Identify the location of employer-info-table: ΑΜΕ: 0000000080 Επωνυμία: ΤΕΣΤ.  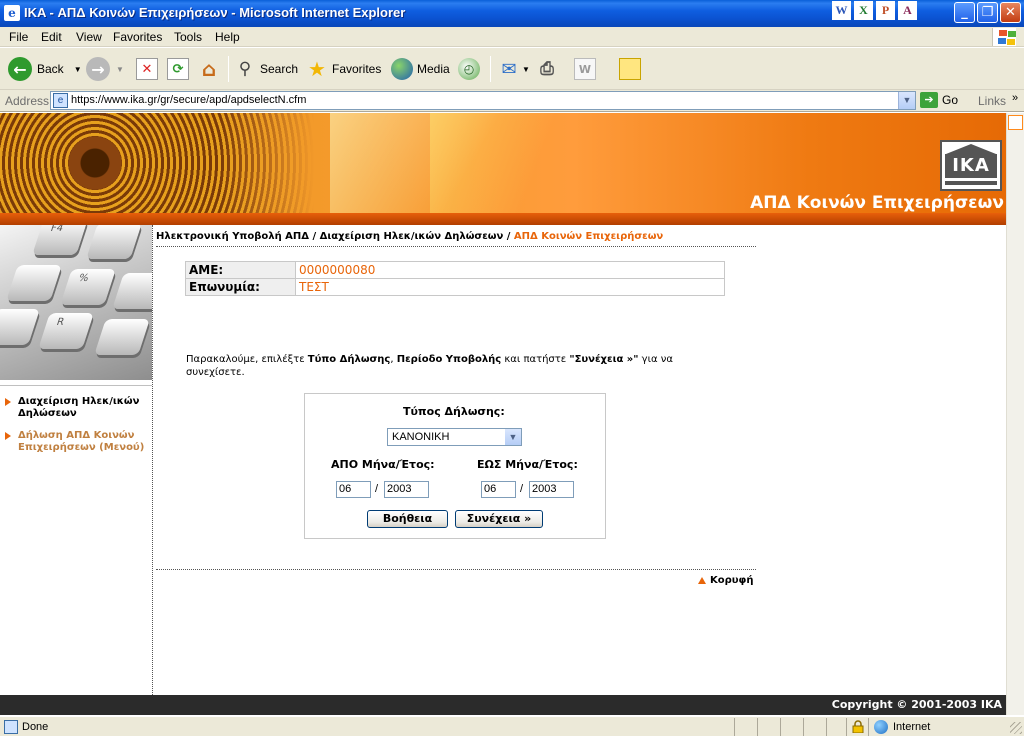
(455, 278).